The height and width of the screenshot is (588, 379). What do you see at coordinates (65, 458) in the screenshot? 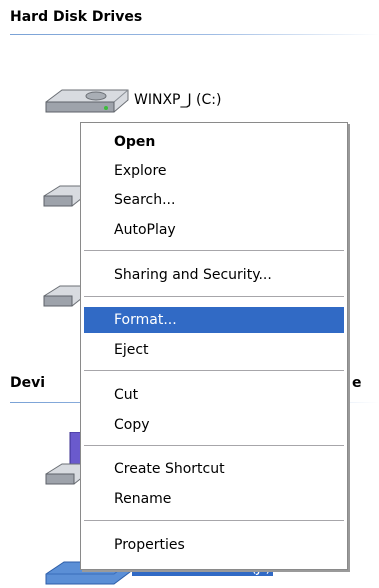
I see `floppy-drive-icon` at bounding box center [65, 458].